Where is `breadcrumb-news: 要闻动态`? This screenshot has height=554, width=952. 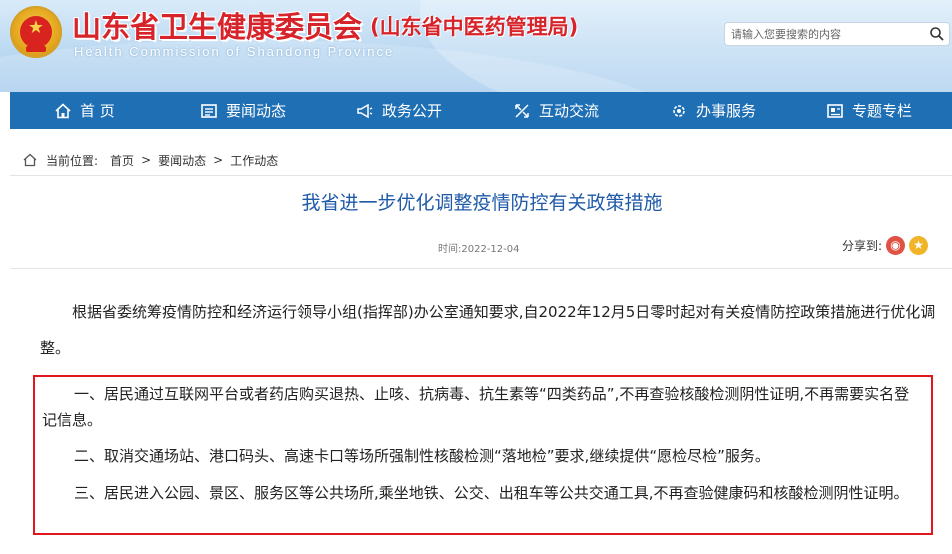 breadcrumb-news: 要闻动态 is located at coordinates (182, 160).